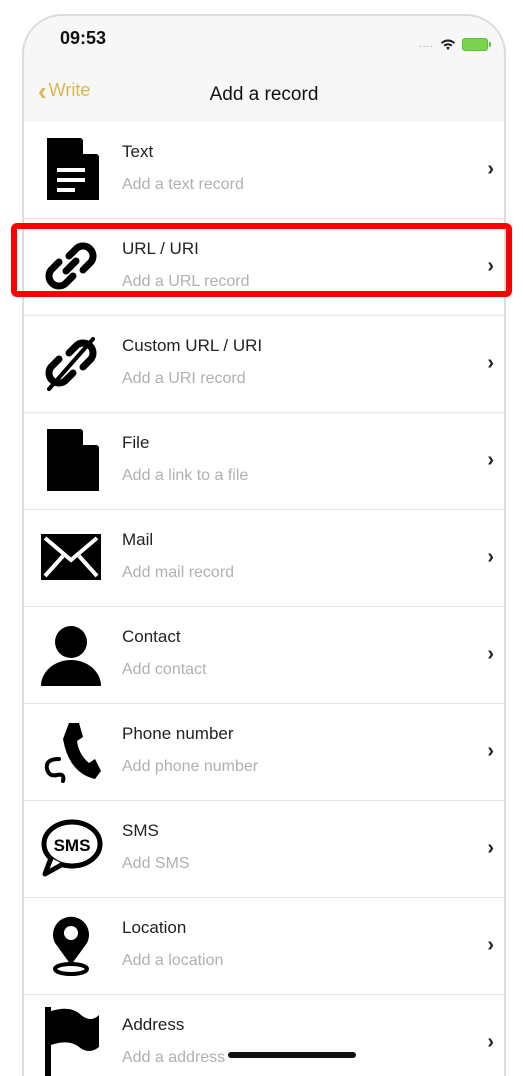 The width and height of the screenshot is (523, 1076). I want to click on page-title: Add a record, so click(264, 94).